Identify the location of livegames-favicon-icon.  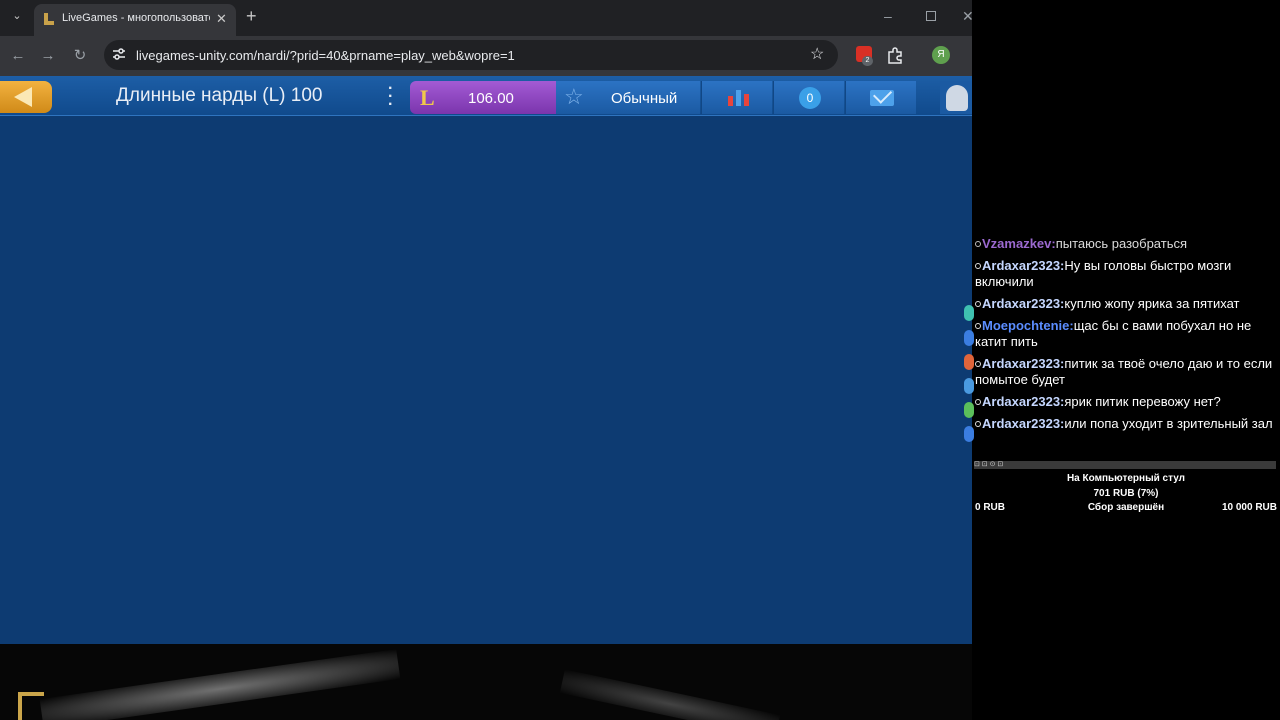
(49, 19).